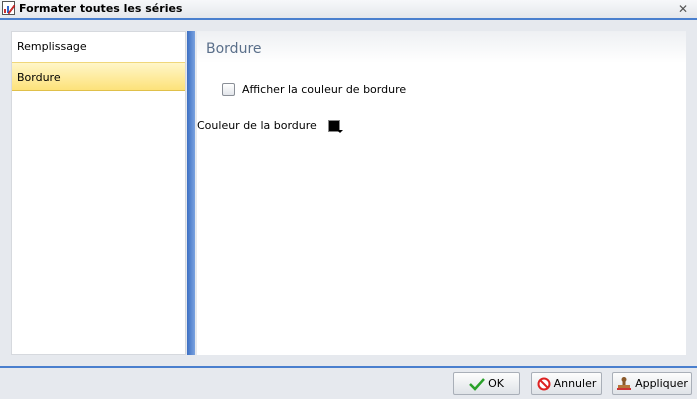 The height and width of the screenshot is (399, 697). I want to click on cancel-button: Annuler, so click(566, 383).